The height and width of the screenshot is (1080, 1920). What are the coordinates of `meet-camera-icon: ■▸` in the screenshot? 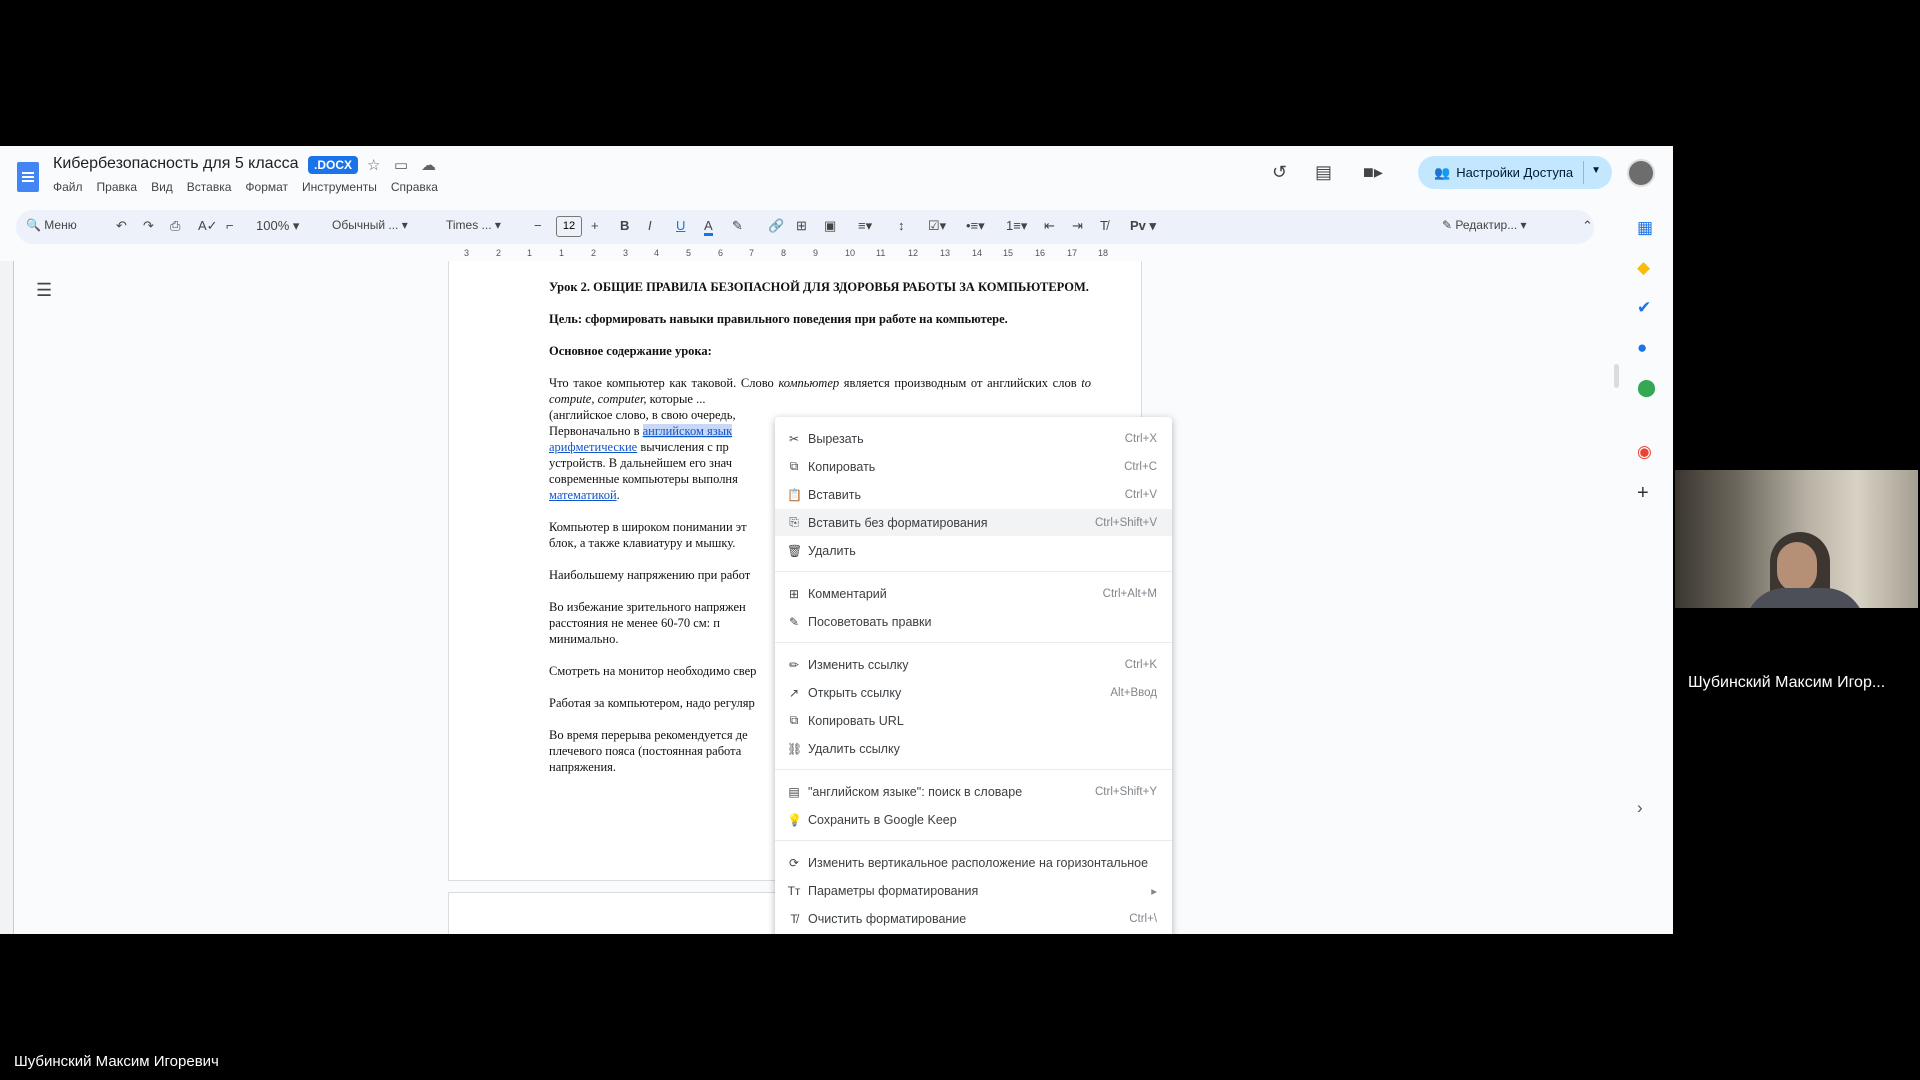 It's located at (1373, 172).